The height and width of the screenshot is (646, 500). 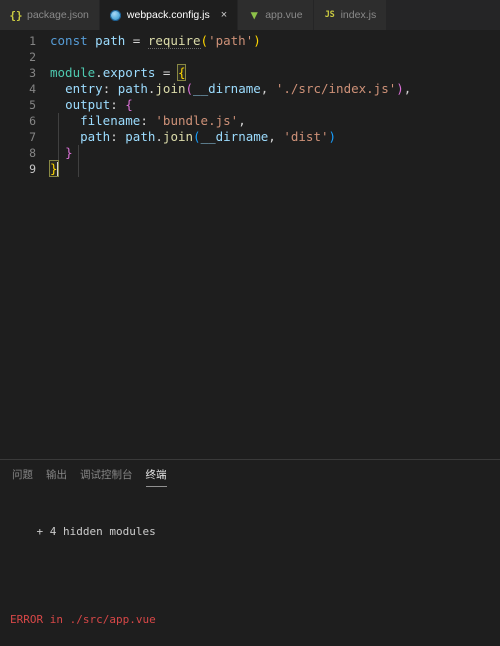 What do you see at coordinates (443, 15) in the screenshot?
I see `tab-bar-empty-space` at bounding box center [443, 15].